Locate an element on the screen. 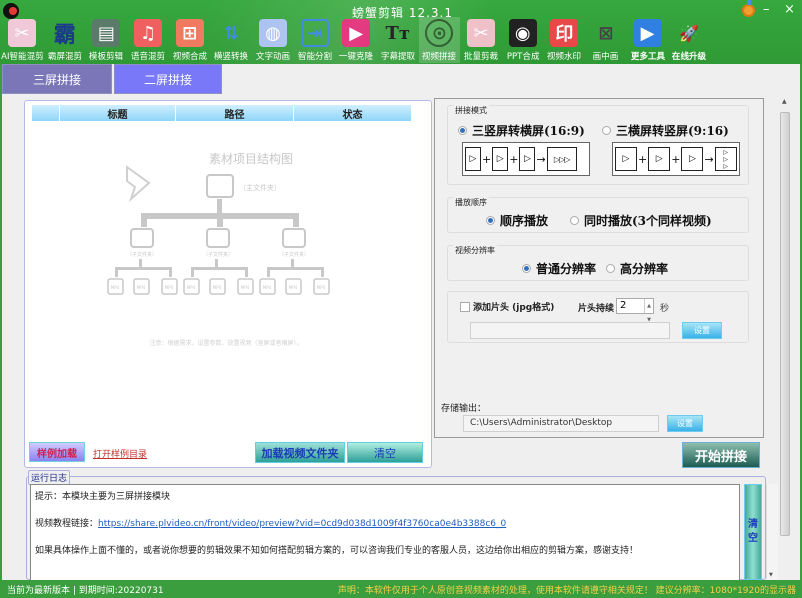  intro-duration-stepper: 2 ▲ ▼ is located at coordinates (635, 310).